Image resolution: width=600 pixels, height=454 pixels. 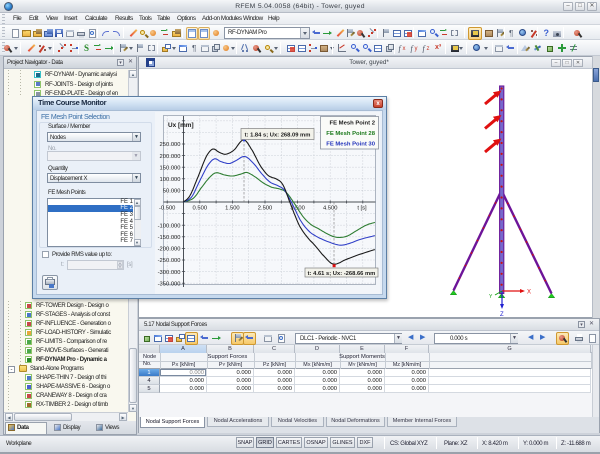 I want to click on svg-text: 100.000, so click(x=170, y=180).